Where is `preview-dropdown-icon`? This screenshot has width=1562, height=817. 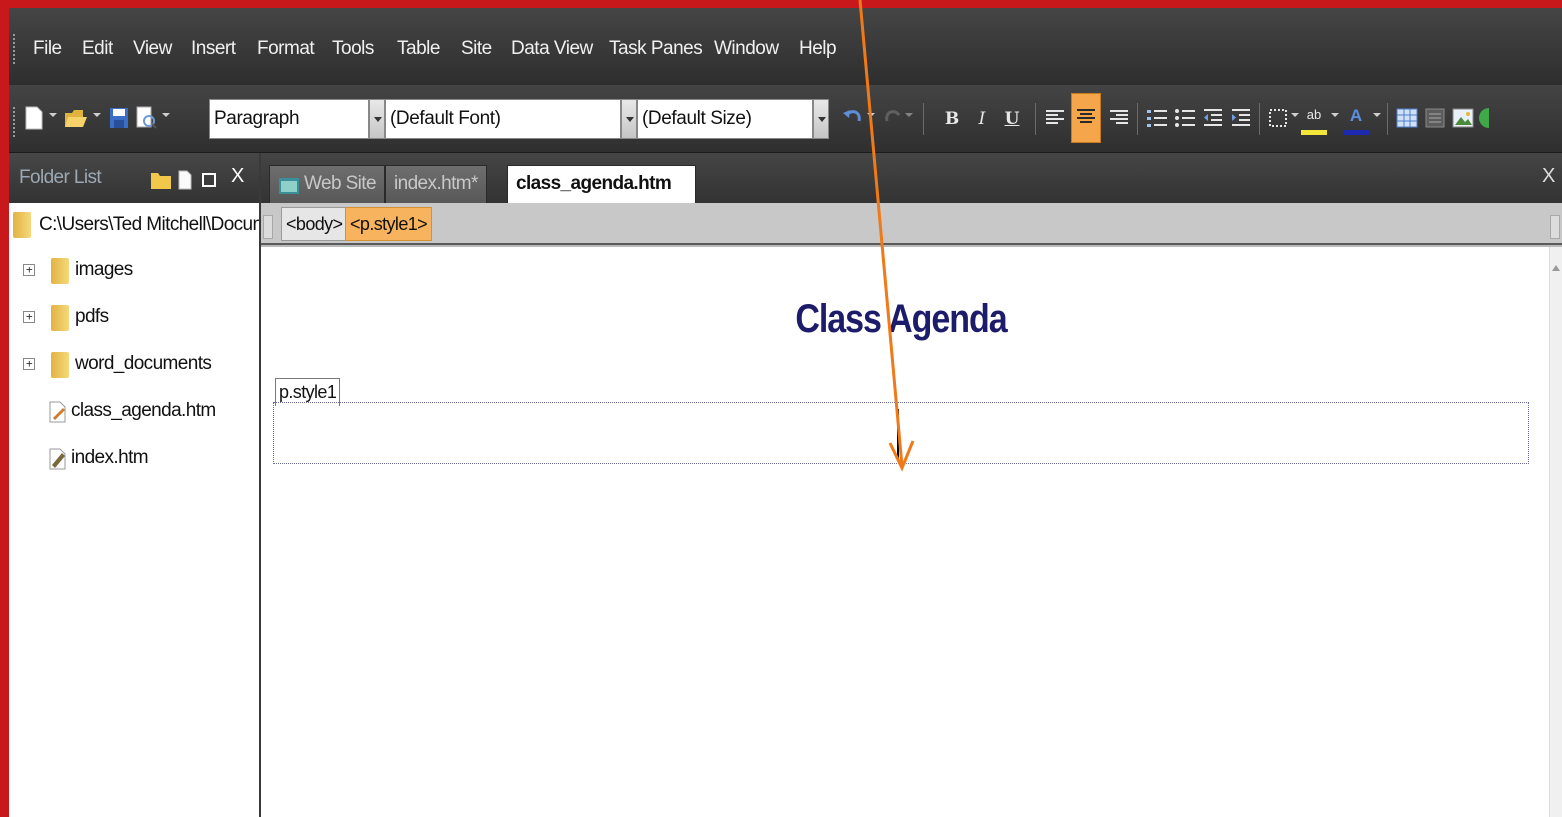 preview-dropdown-icon is located at coordinates (166, 115).